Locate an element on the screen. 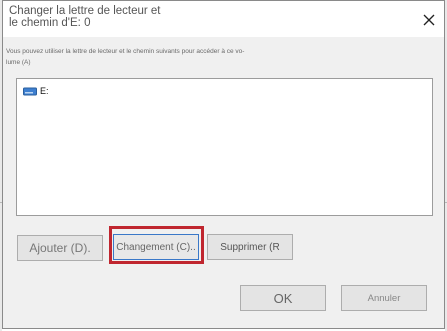 Image resolution: width=447 pixels, height=331 pixels. list-item-label: E: is located at coordinates (44, 91).